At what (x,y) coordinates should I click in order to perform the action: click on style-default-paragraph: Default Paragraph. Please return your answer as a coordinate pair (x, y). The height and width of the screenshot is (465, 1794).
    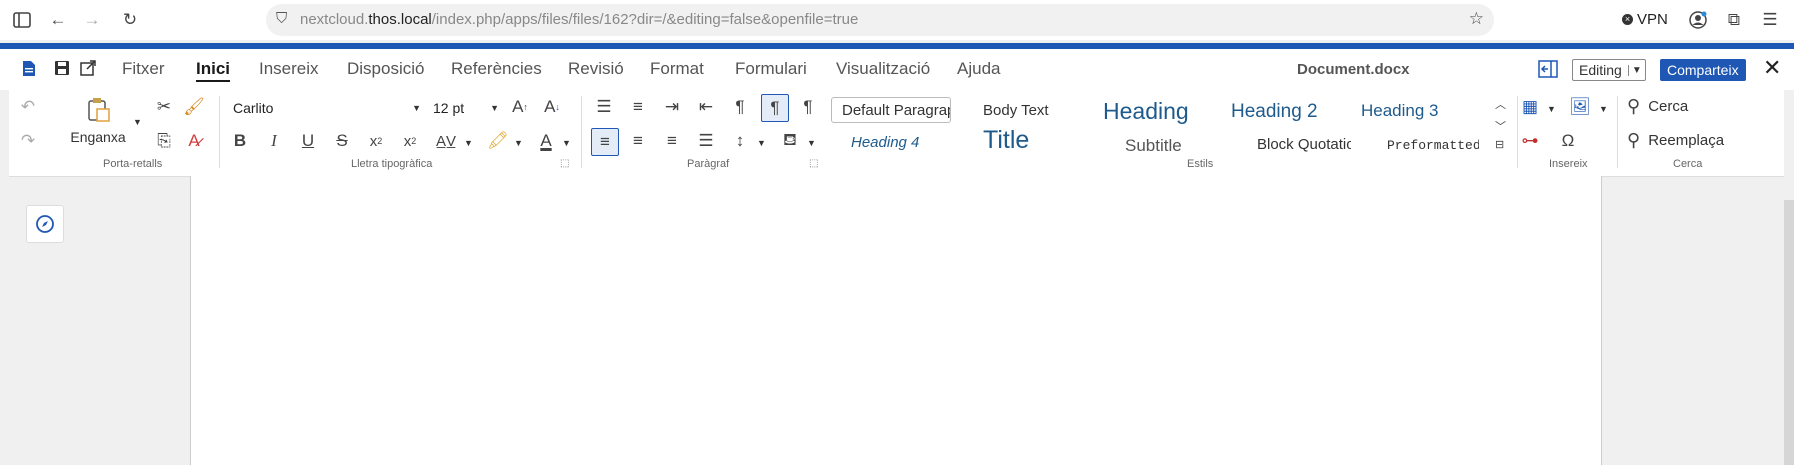
    Looking at the image, I should click on (891, 110).